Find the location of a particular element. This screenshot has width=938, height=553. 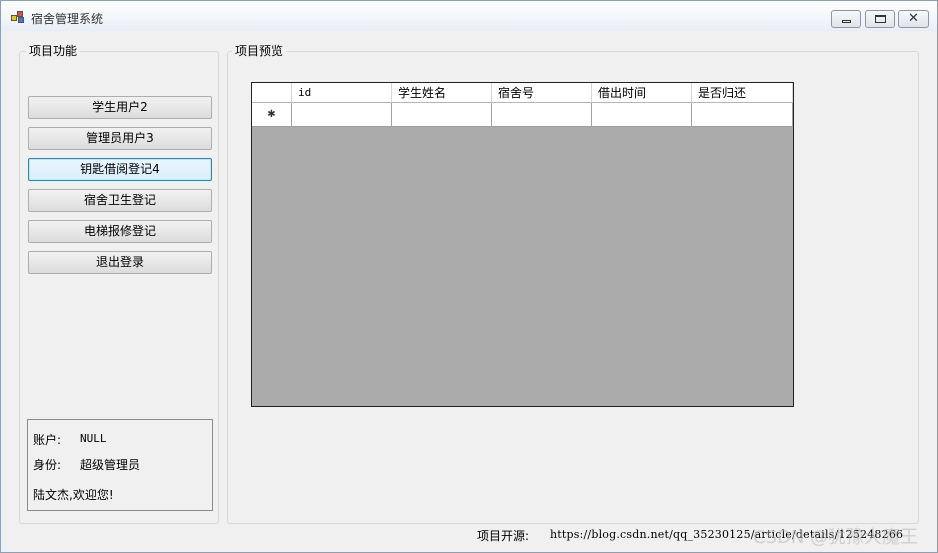

close-button: ✕ is located at coordinates (913, 19).